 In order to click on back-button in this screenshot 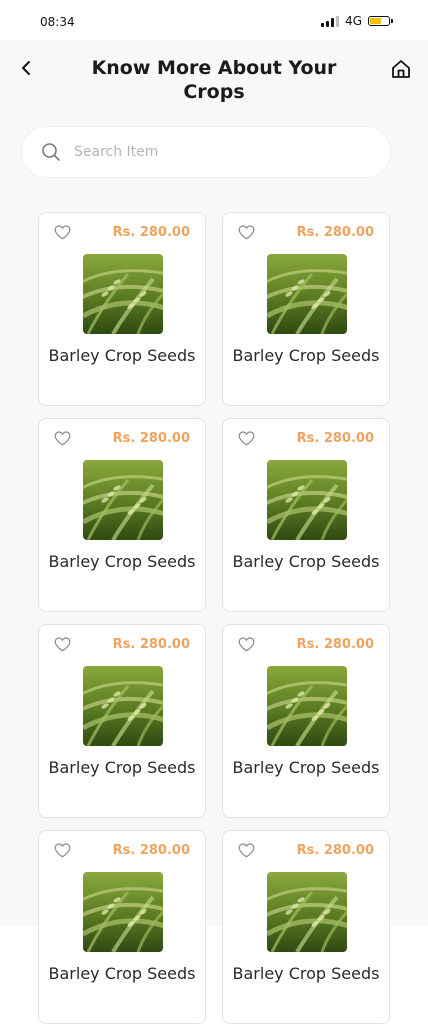, I will do `click(26, 68)`.